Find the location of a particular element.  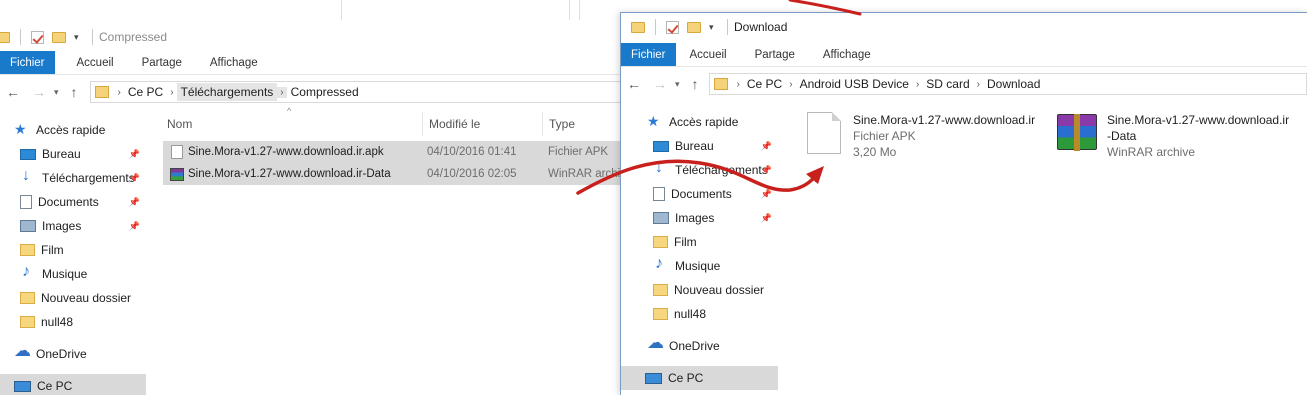

file-type: WinRAR archi is located at coordinates (584, 174).